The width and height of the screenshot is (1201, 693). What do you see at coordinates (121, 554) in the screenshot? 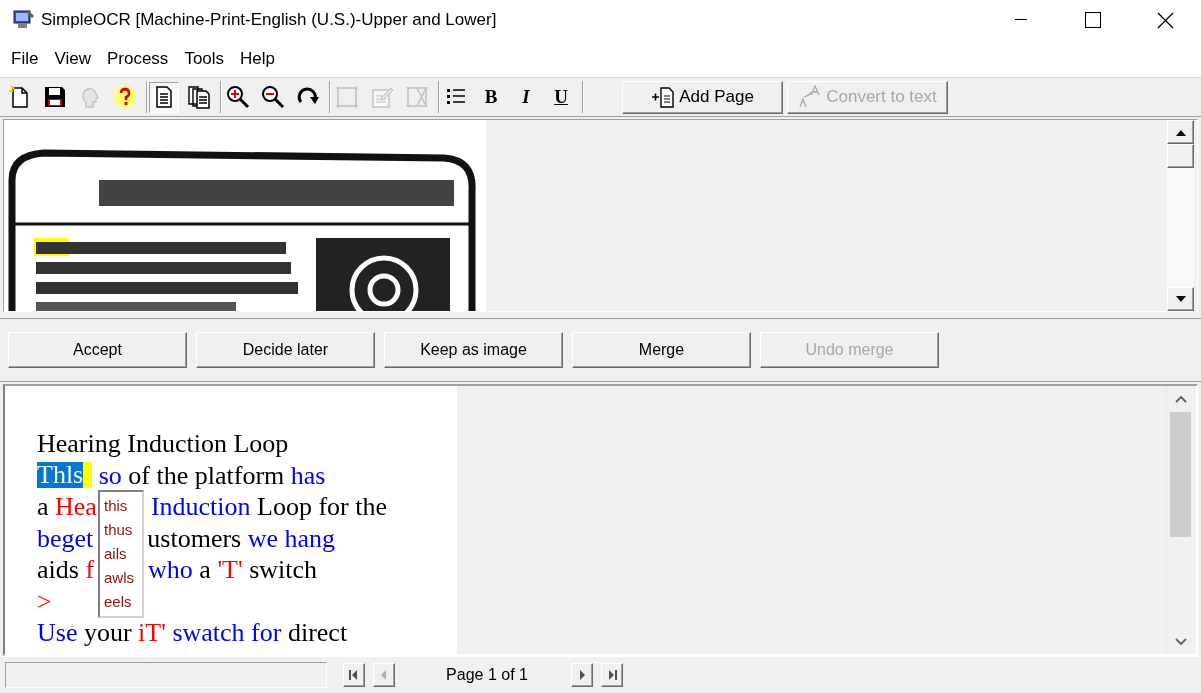
I see `suggestion-item: ails` at bounding box center [121, 554].